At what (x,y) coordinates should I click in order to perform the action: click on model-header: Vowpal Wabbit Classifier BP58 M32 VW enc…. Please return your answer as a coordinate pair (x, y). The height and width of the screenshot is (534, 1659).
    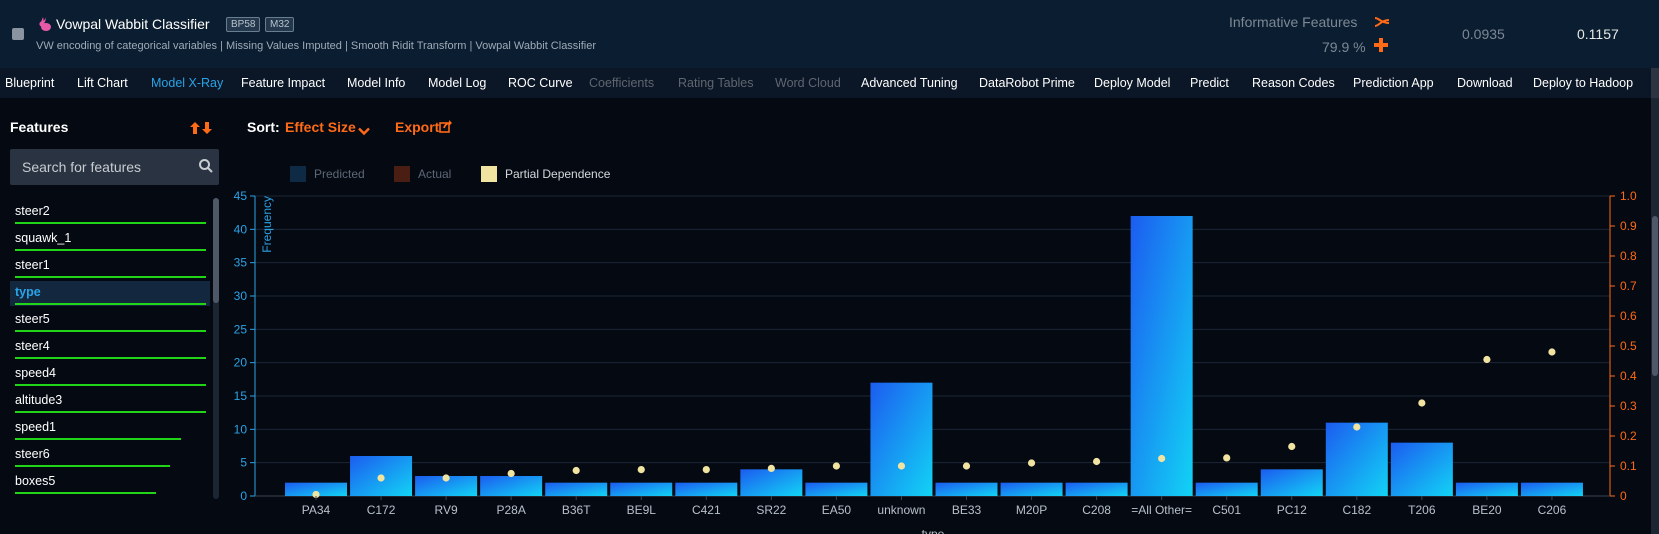
    Looking at the image, I should click on (829, 34).